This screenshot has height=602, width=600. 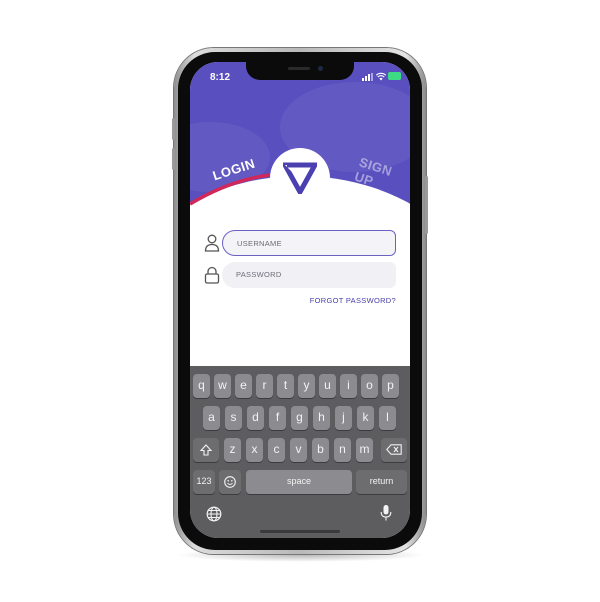 I want to click on return-key: return, so click(x=381, y=482).